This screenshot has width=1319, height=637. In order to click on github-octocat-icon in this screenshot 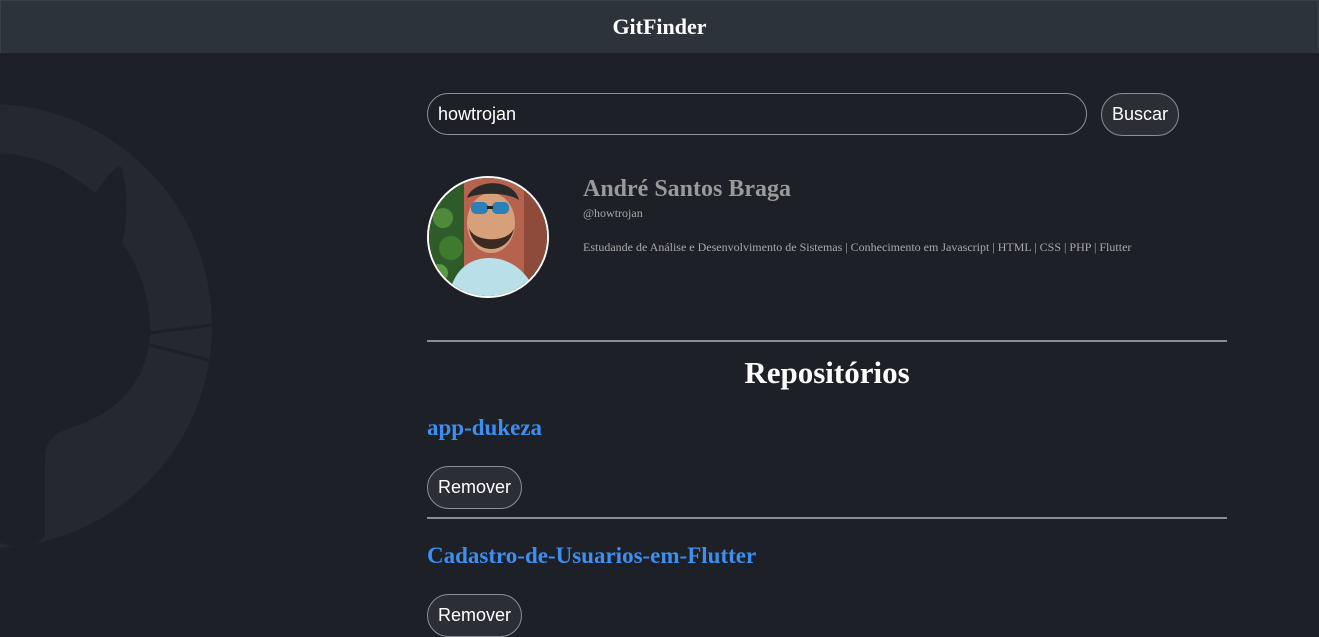, I will do `click(106, 326)`.